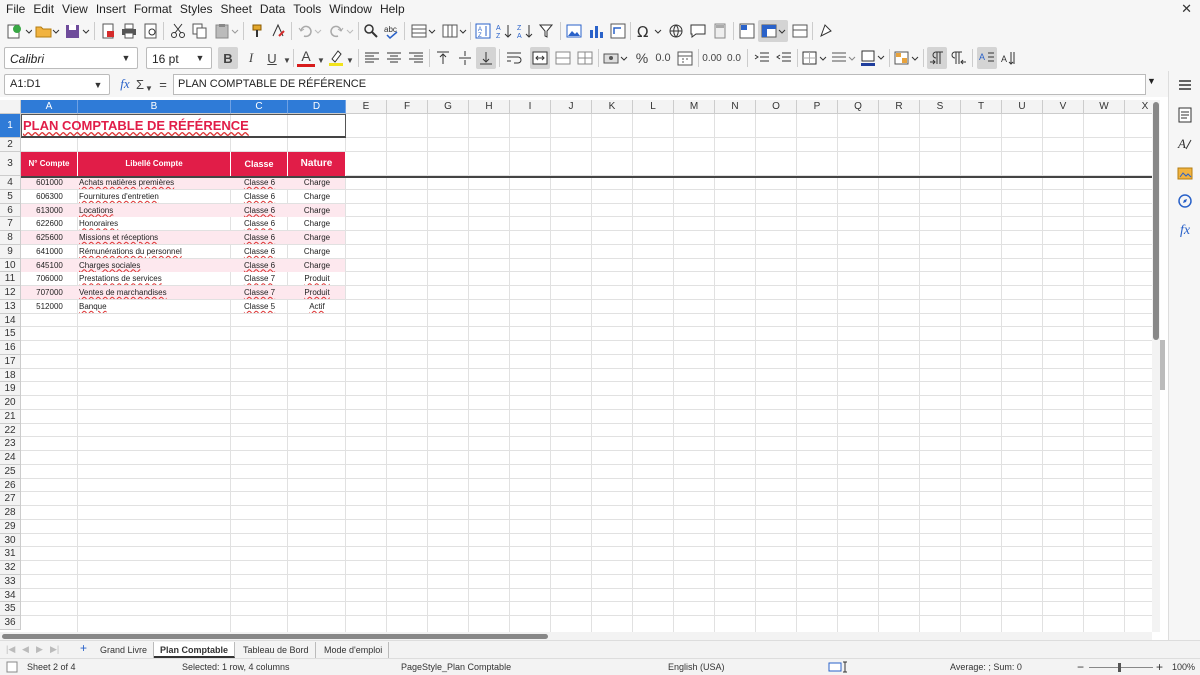 This screenshot has width=1200, height=675. I want to click on menu-styles: Styles, so click(199, 9).